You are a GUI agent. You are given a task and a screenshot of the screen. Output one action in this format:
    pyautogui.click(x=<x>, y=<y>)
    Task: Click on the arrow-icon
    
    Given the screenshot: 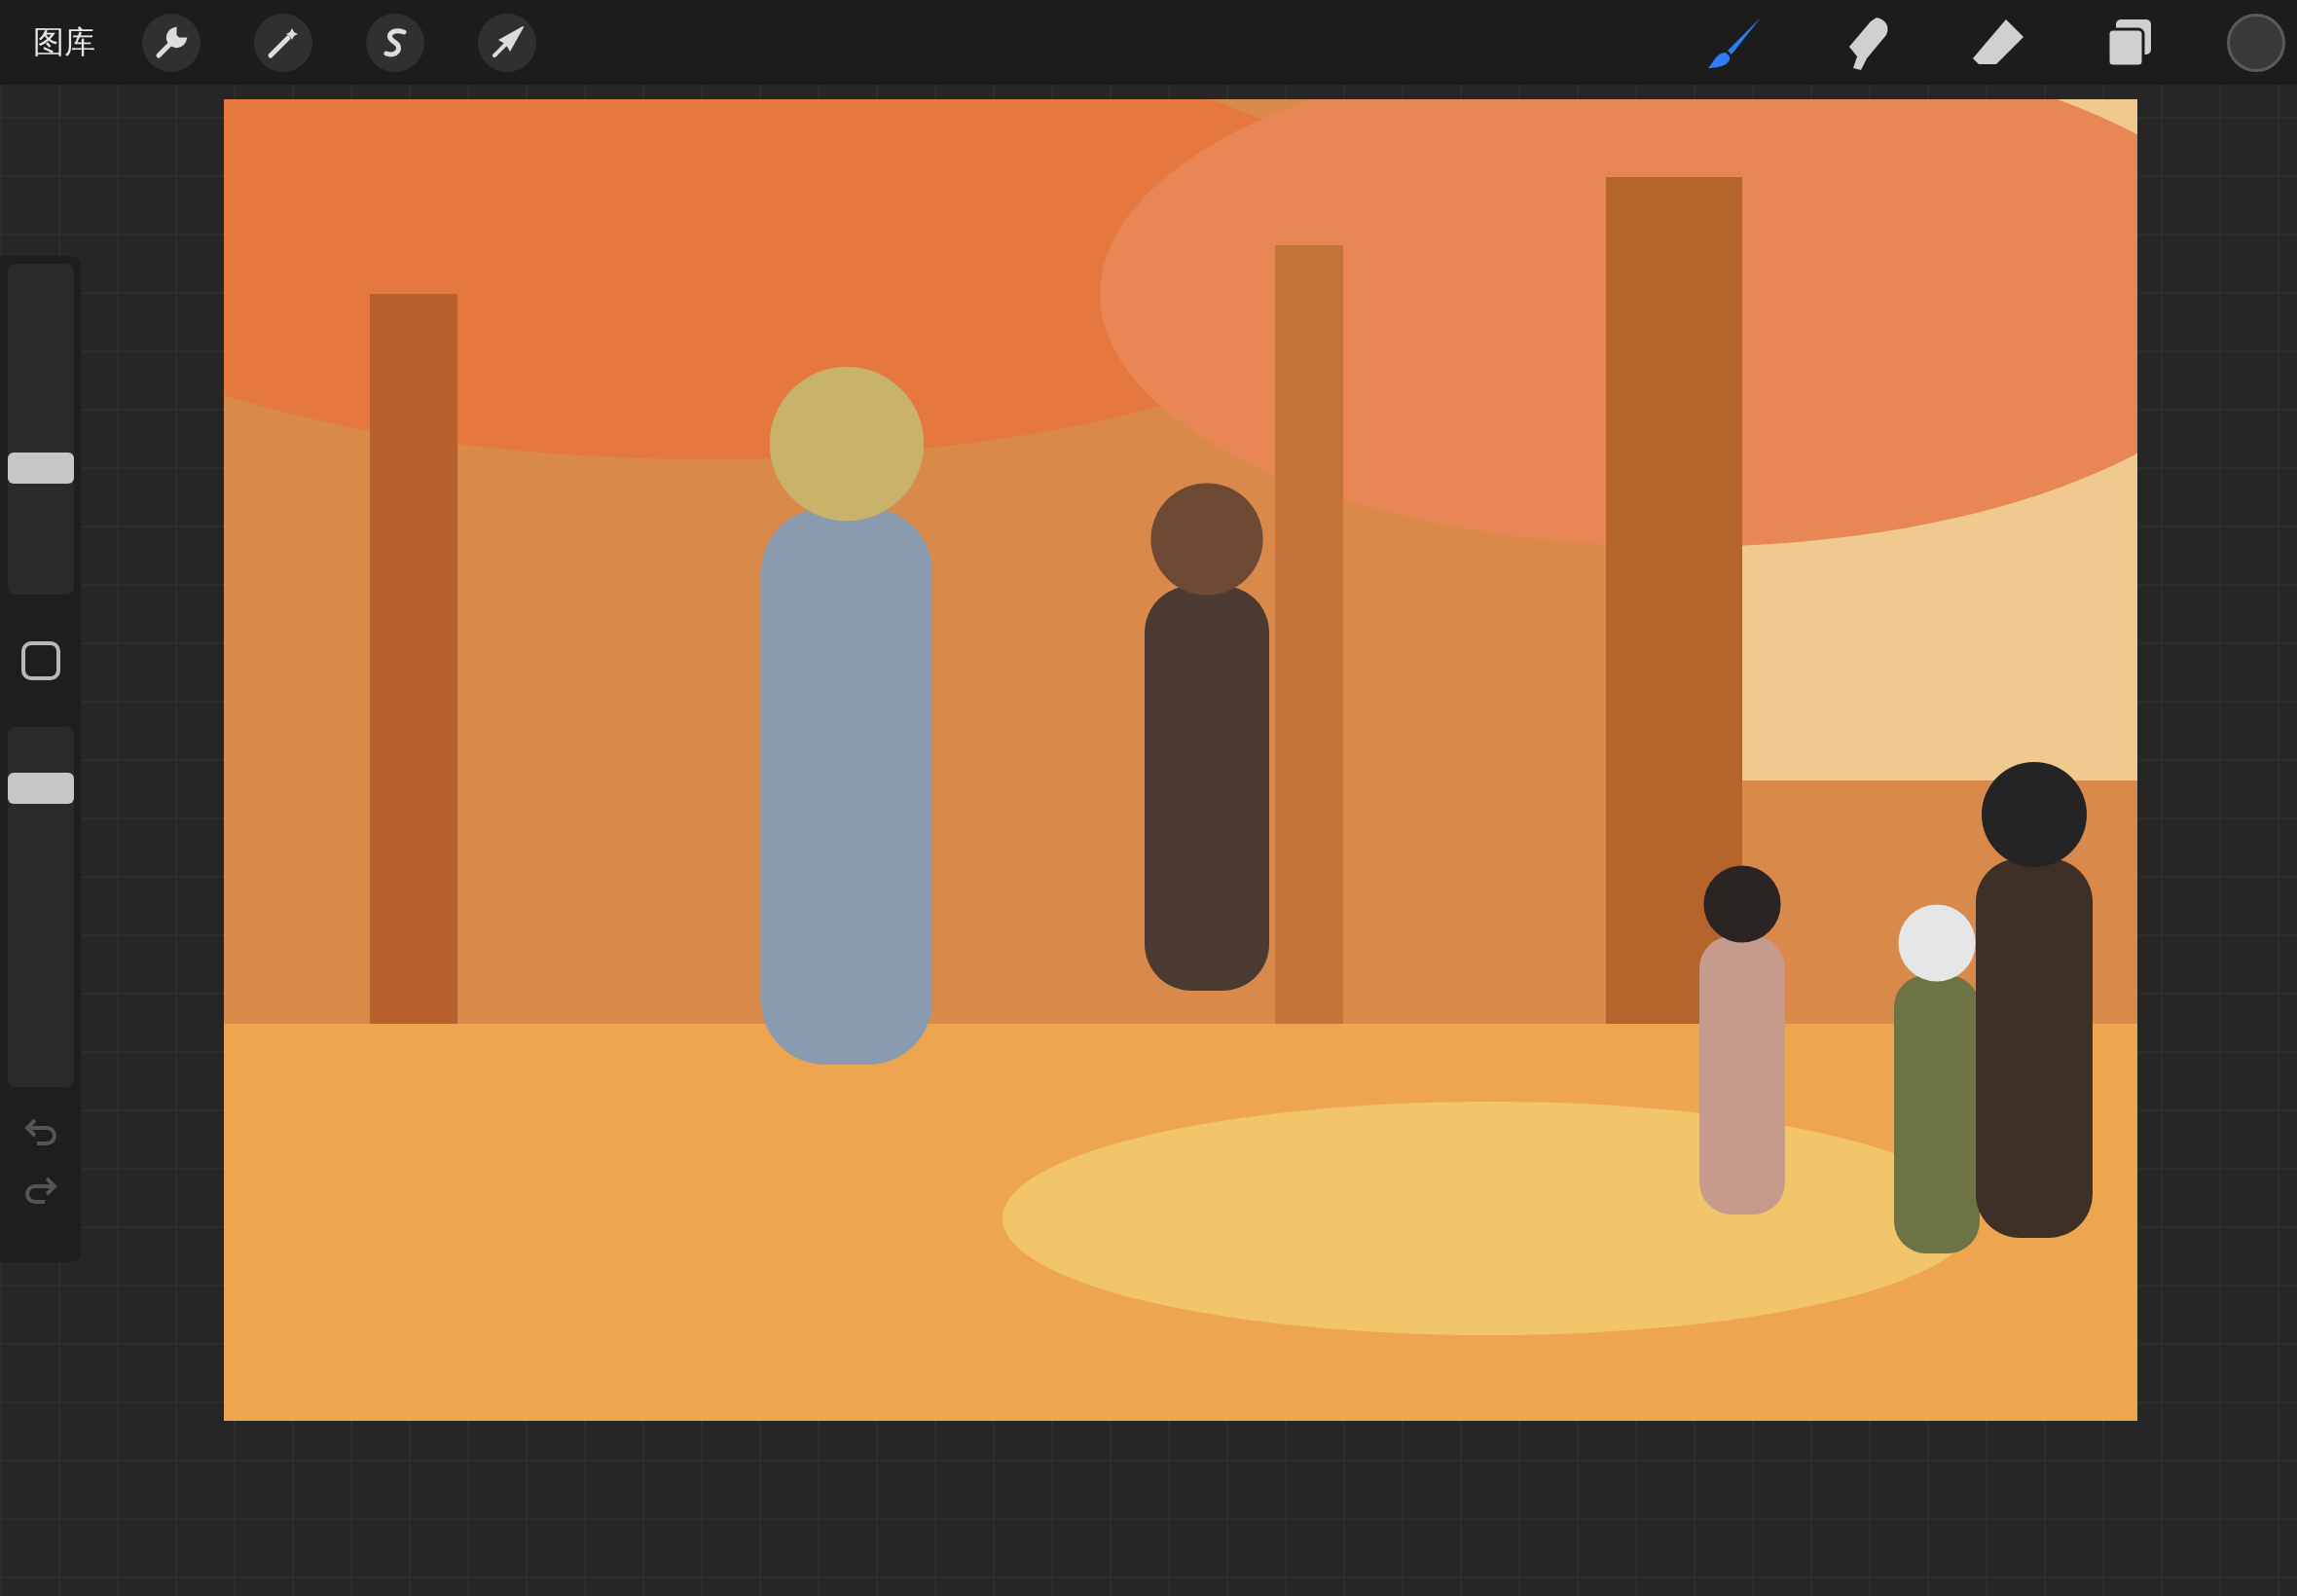 What is the action you would take?
    pyautogui.click(x=507, y=42)
    